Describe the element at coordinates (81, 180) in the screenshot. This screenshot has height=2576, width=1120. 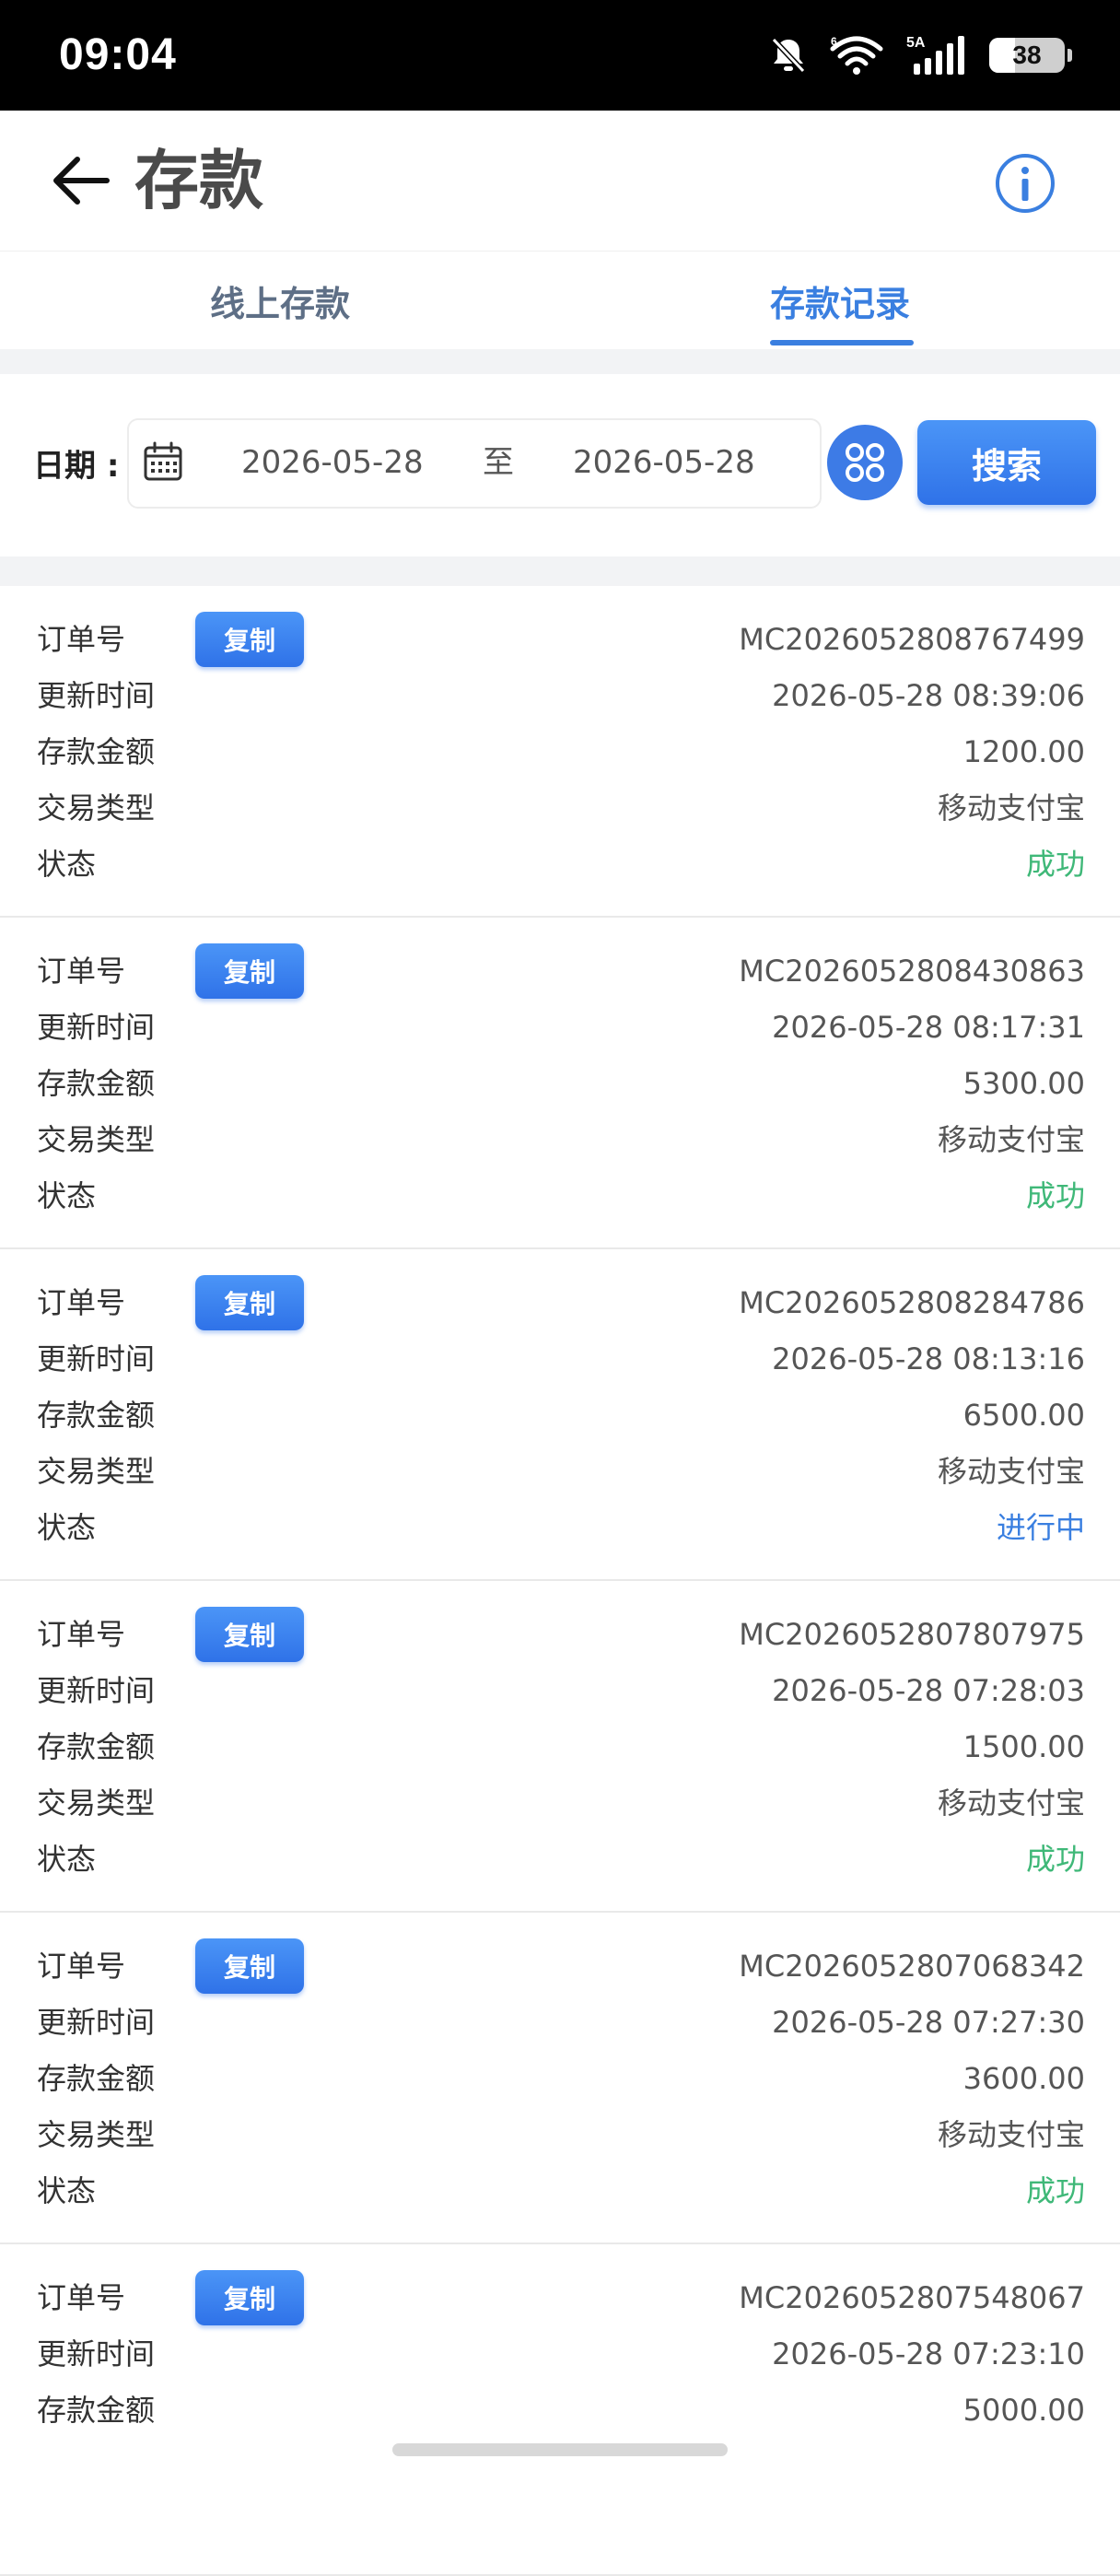
I see `back-arrow-icon` at that location.